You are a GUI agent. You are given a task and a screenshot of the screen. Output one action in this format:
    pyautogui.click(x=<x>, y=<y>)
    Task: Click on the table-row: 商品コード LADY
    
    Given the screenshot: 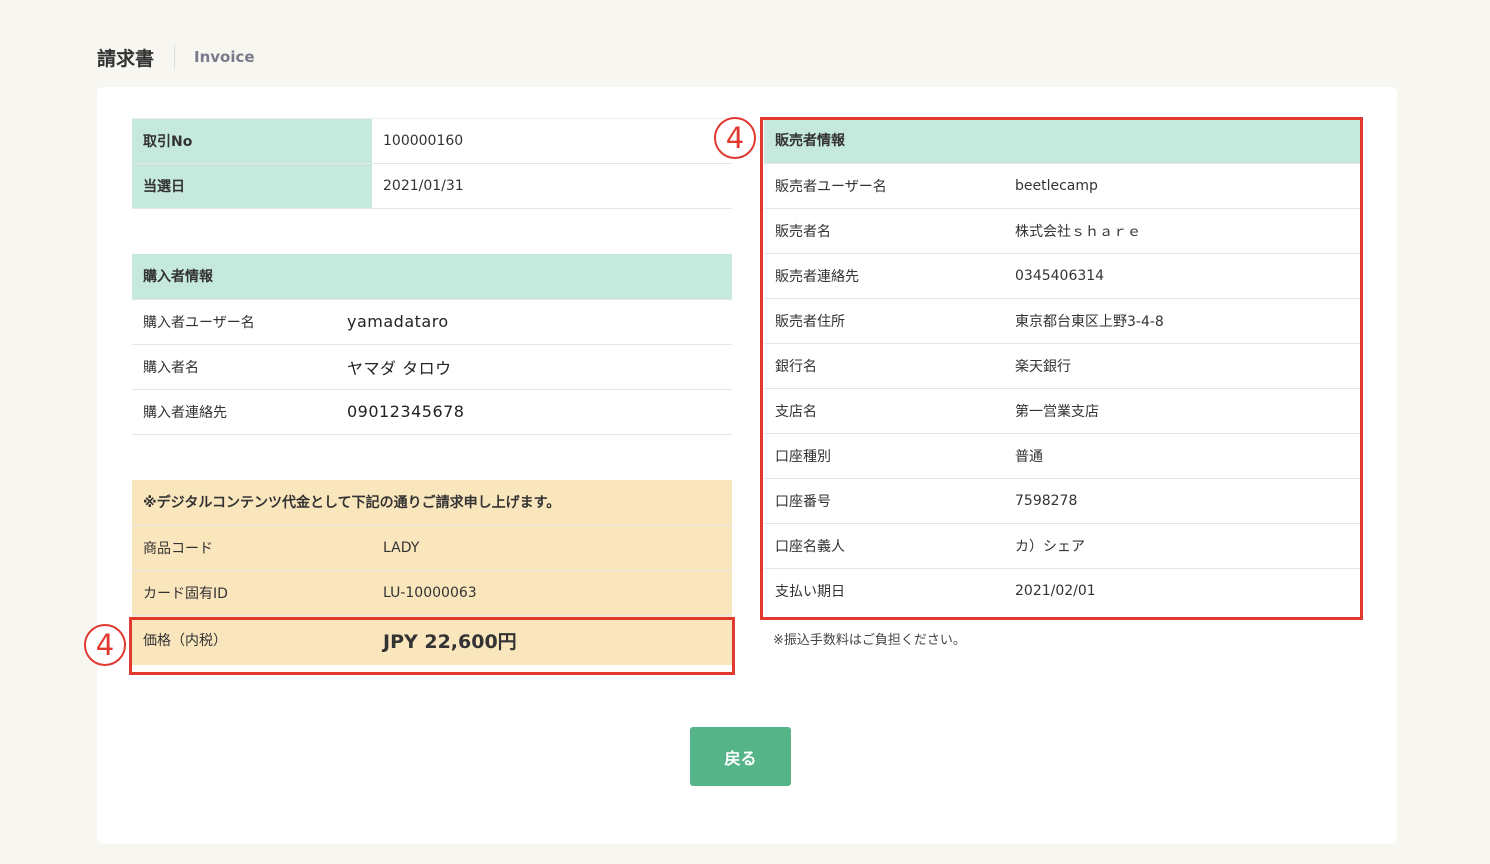 What is the action you would take?
    pyautogui.click(x=432, y=548)
    